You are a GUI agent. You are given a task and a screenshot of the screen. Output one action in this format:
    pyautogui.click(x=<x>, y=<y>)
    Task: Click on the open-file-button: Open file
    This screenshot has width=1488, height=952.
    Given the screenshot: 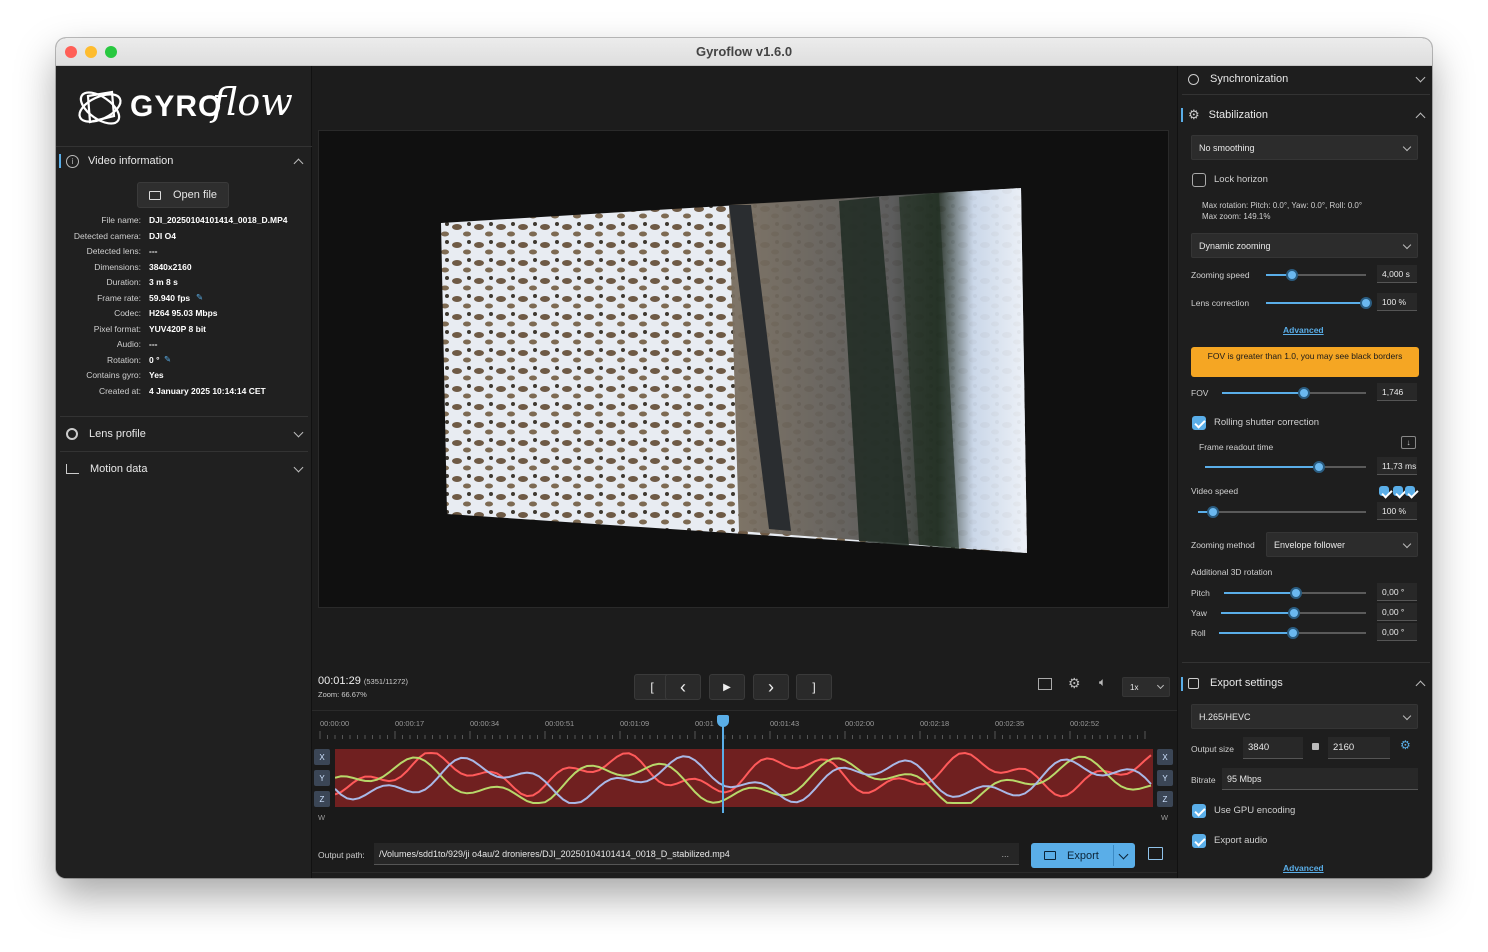 What is the action you would take?
    pyautogui.click(x=183, y=195)
    